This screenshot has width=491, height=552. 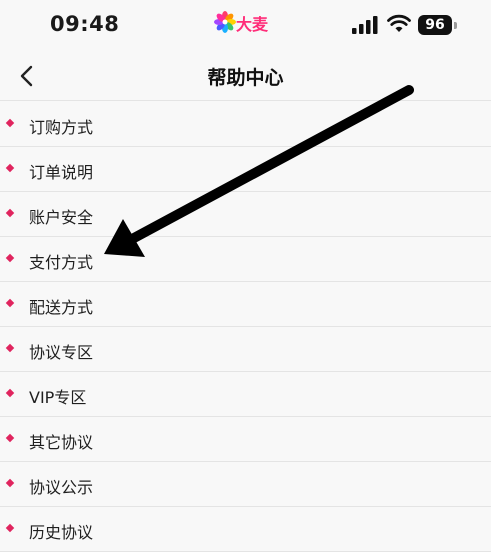 What do you see at coordinates (61, 172) in the screenshot?
I see `help-item-label: 订单说明` at bounding box center [61, 172].